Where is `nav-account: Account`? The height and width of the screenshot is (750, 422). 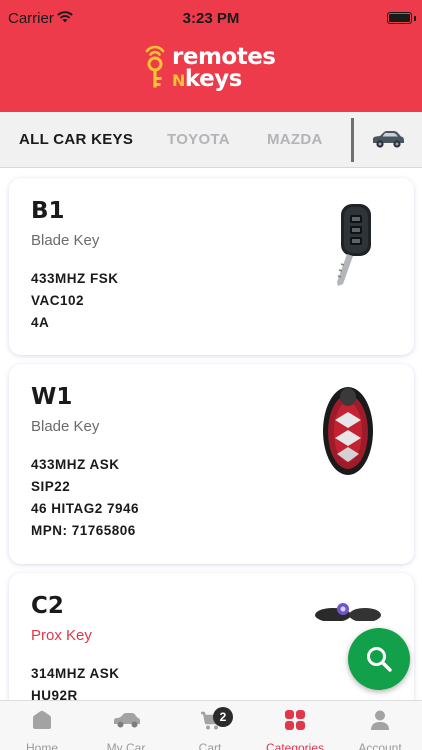
nav-account: Account is located at coordinates (380, 725).